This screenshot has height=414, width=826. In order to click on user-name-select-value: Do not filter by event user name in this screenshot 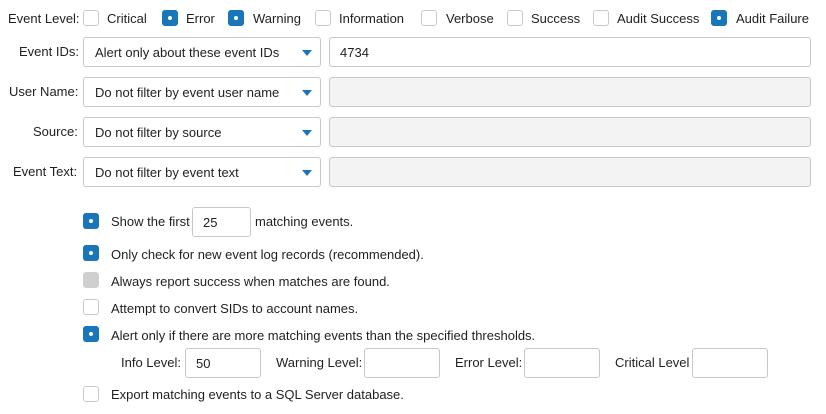, I will do `click(187, 92)`.